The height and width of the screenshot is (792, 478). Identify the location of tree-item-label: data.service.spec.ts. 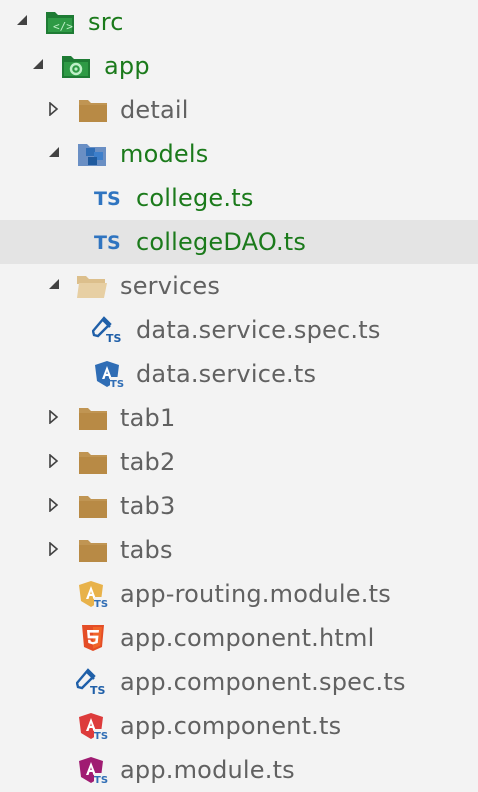
(258, 330).